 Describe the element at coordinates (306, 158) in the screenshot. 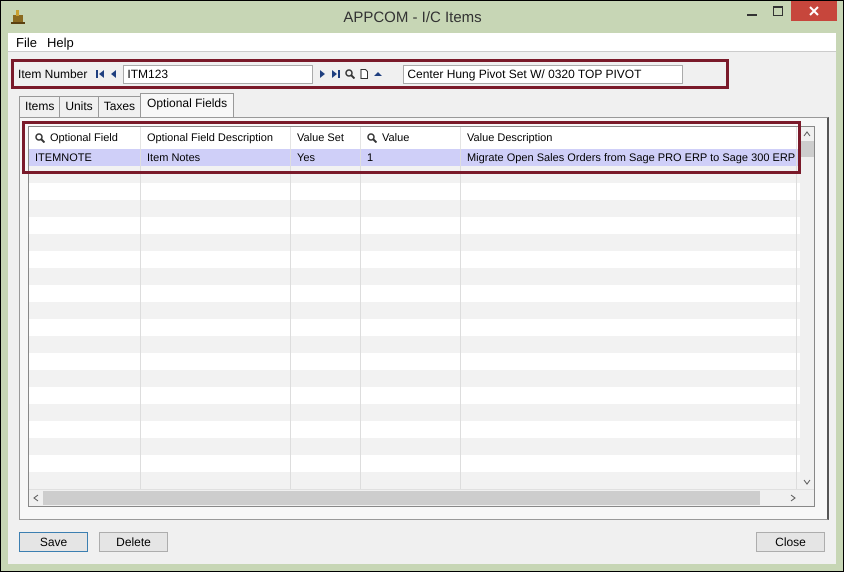

I see `table-cell: Yes` at that location.